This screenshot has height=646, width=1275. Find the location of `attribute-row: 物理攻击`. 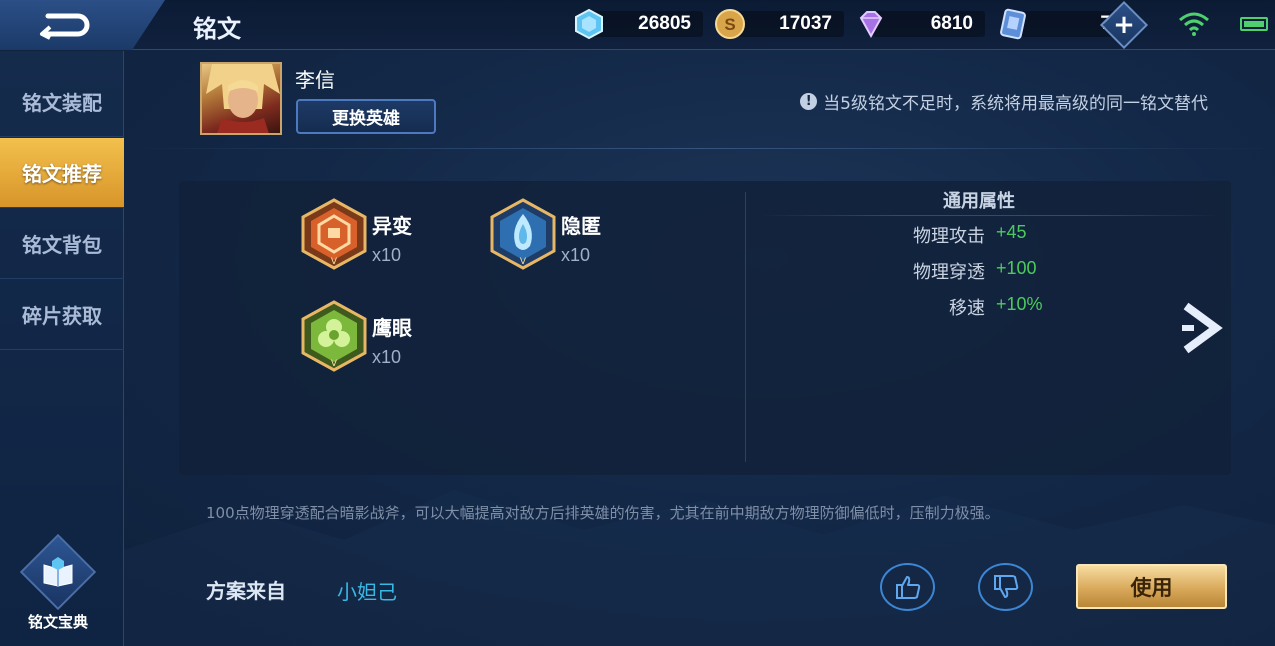

attribute-row: 物理攻击 is located at coordinates (925, 234).